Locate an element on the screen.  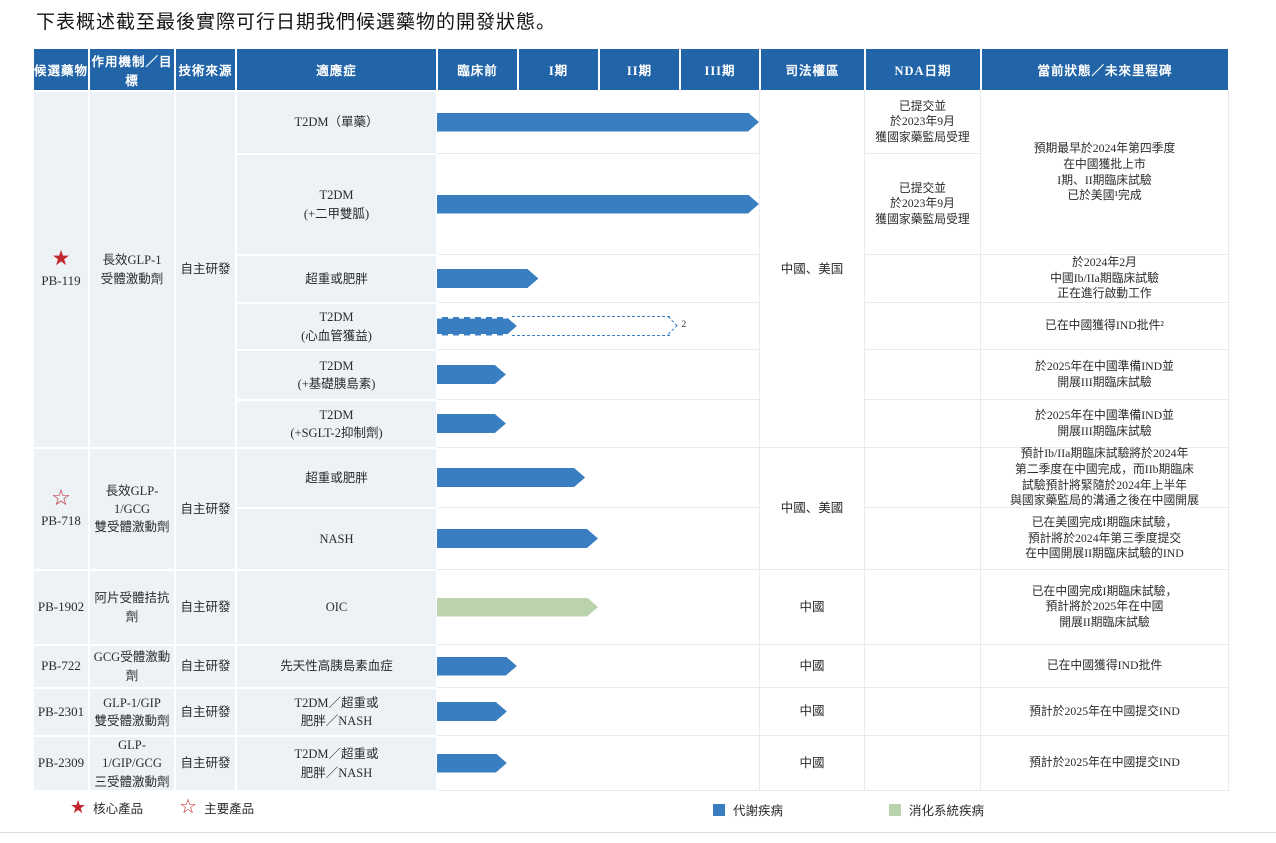
major-product-label: 主要產品 is located at coordinates (229, 808).